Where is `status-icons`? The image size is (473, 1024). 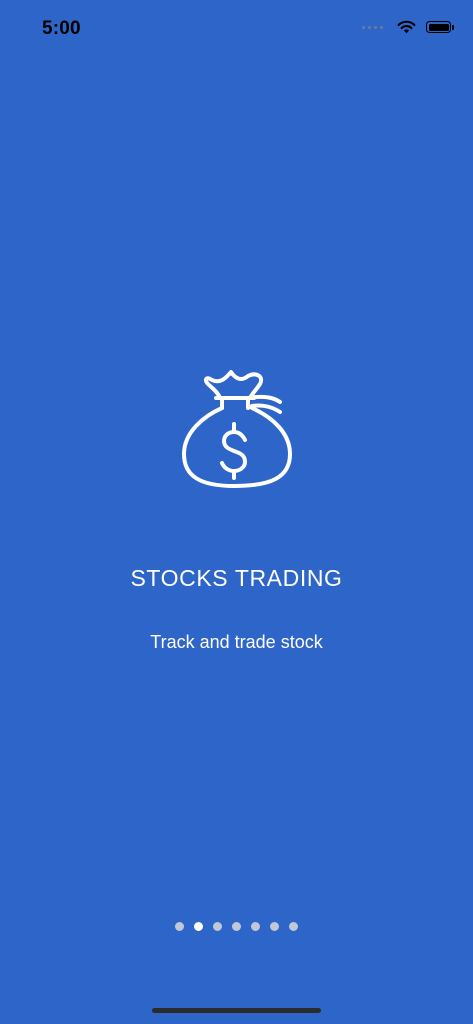
status-icons is located at coordinates (408, 27).